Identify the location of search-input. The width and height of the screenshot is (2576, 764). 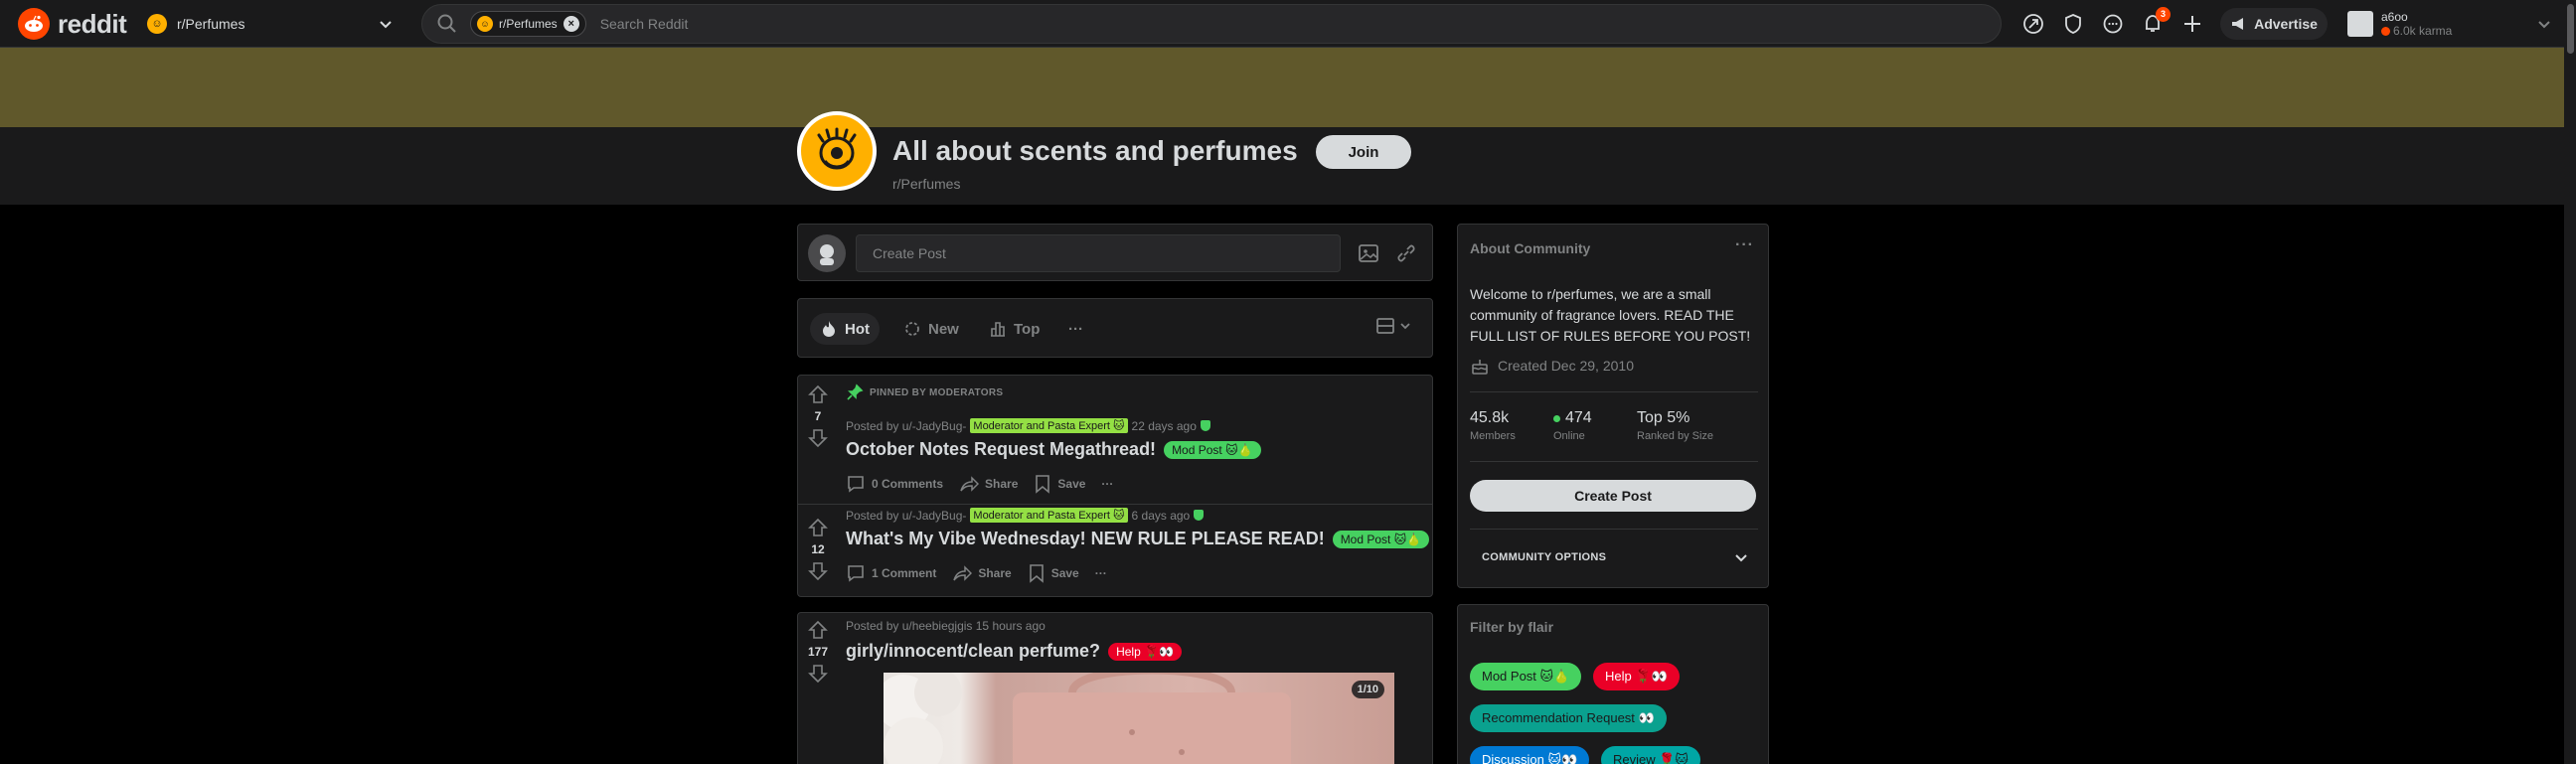
(1196, 24).